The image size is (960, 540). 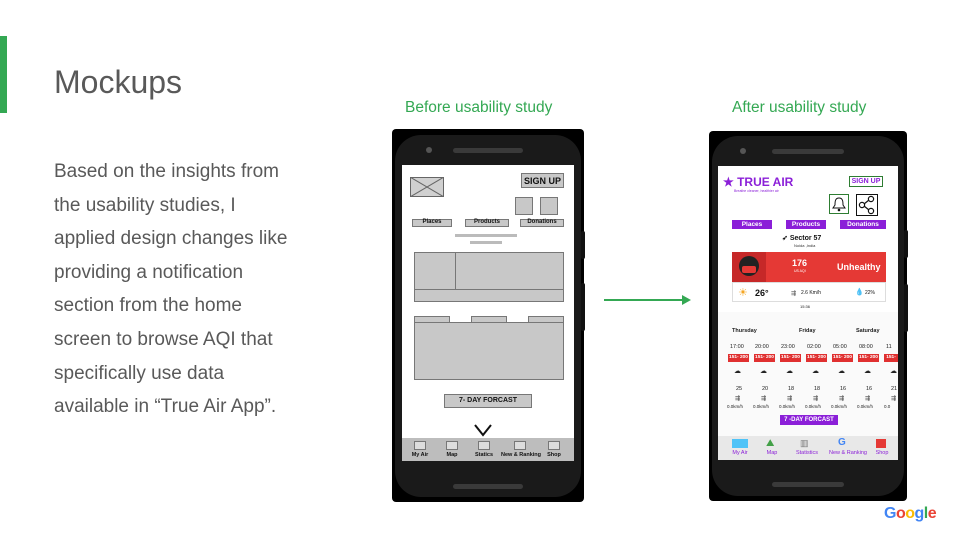 What do you see at coordinates (762, 347) in the screenshot?
I see `forecast-time: 20:00` at bounding box center [762, 347].